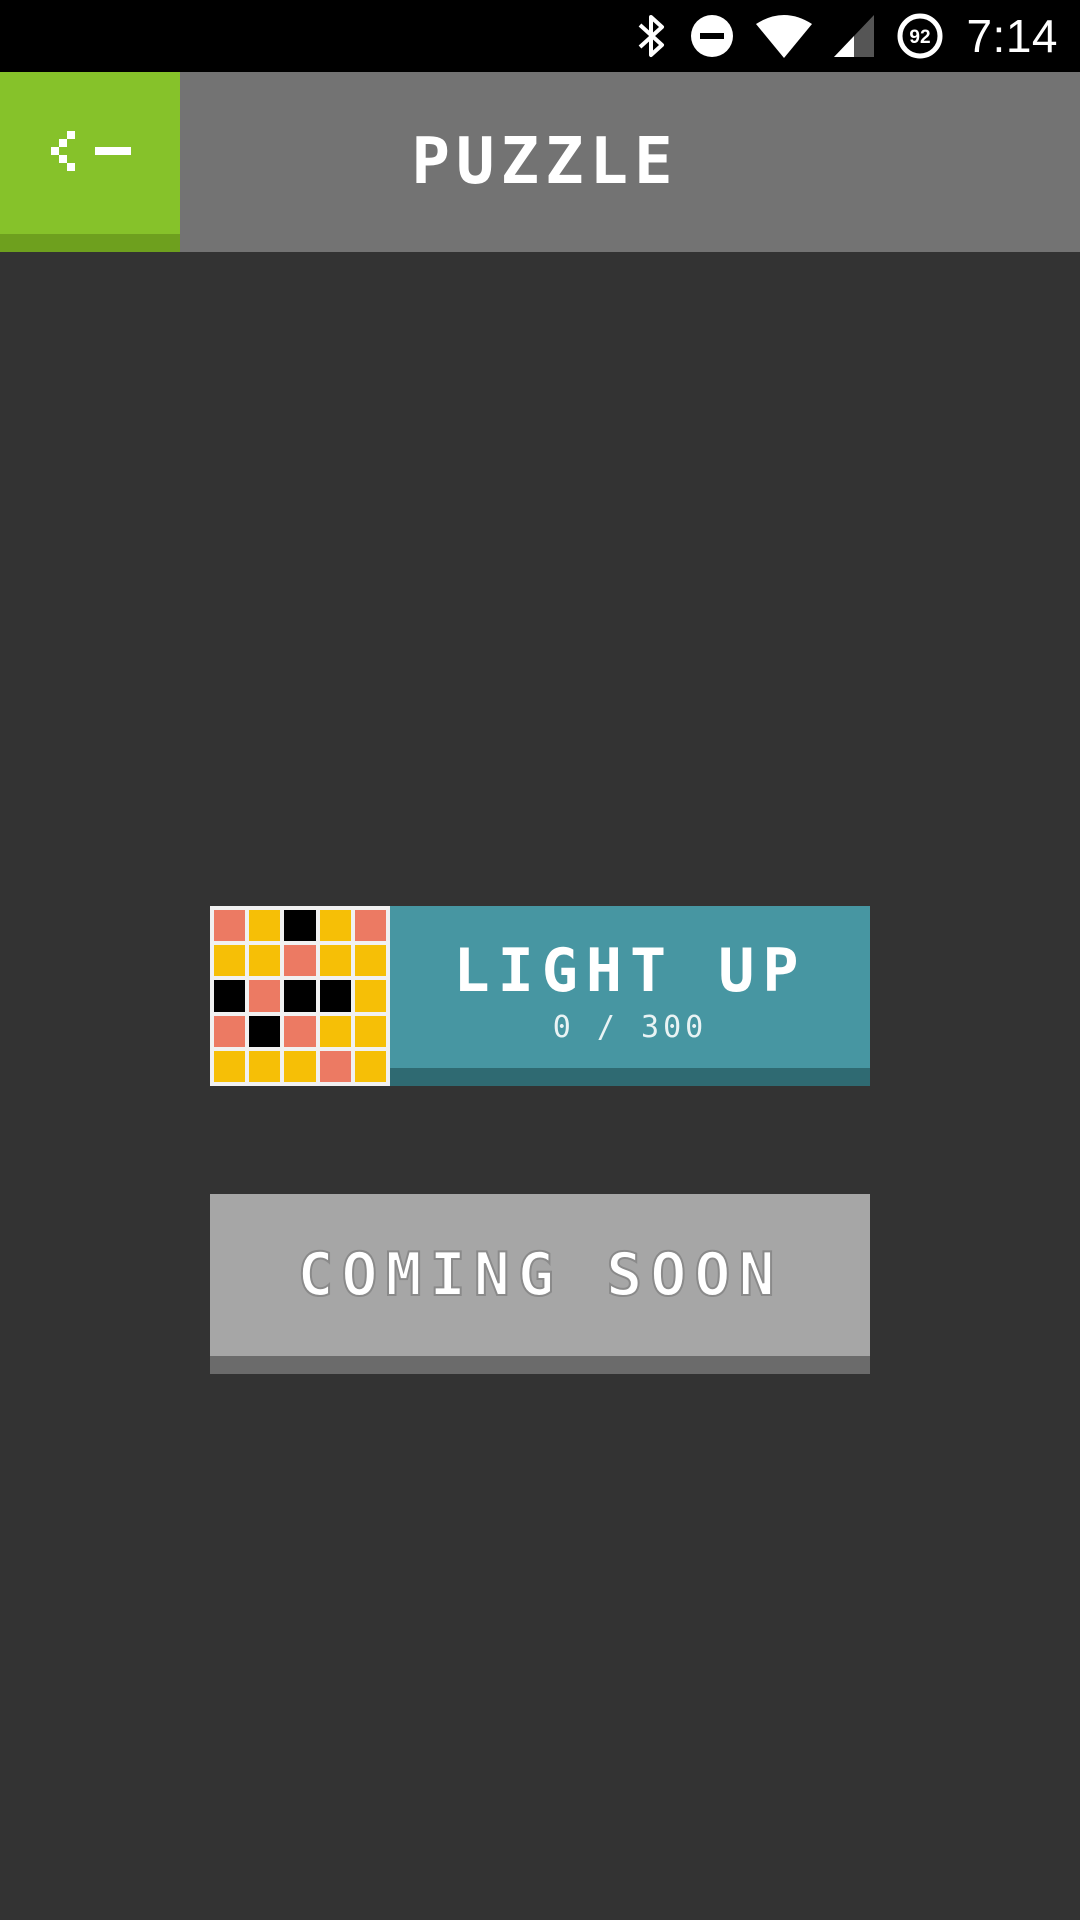 The height and width of the screenshot is (1920, 1080). I want to click on coming-soon-card: COMING SOON, so click(540, 1284).